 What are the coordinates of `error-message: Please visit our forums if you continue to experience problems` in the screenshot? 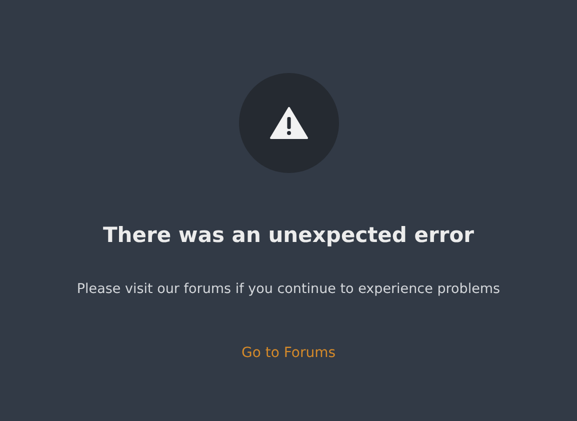 It's located at (288, 289).